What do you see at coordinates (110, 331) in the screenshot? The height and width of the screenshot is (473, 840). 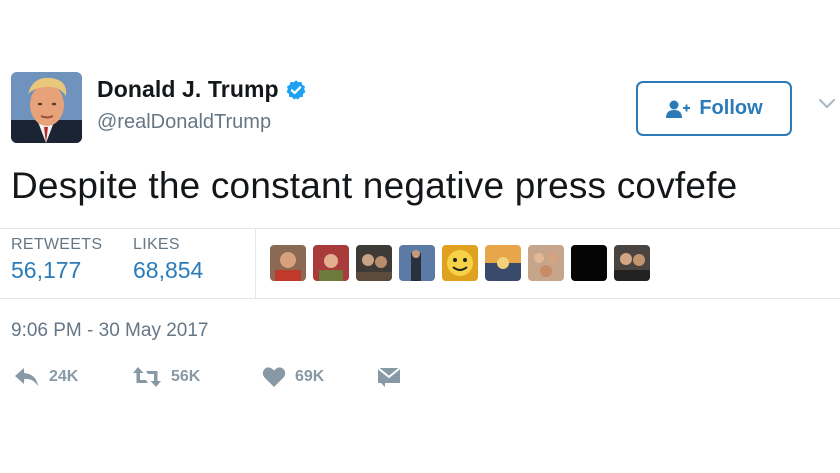 I see `tweet-timestamp: 9:06 PM - 30 May 2017` at bounding box center [110, 331].